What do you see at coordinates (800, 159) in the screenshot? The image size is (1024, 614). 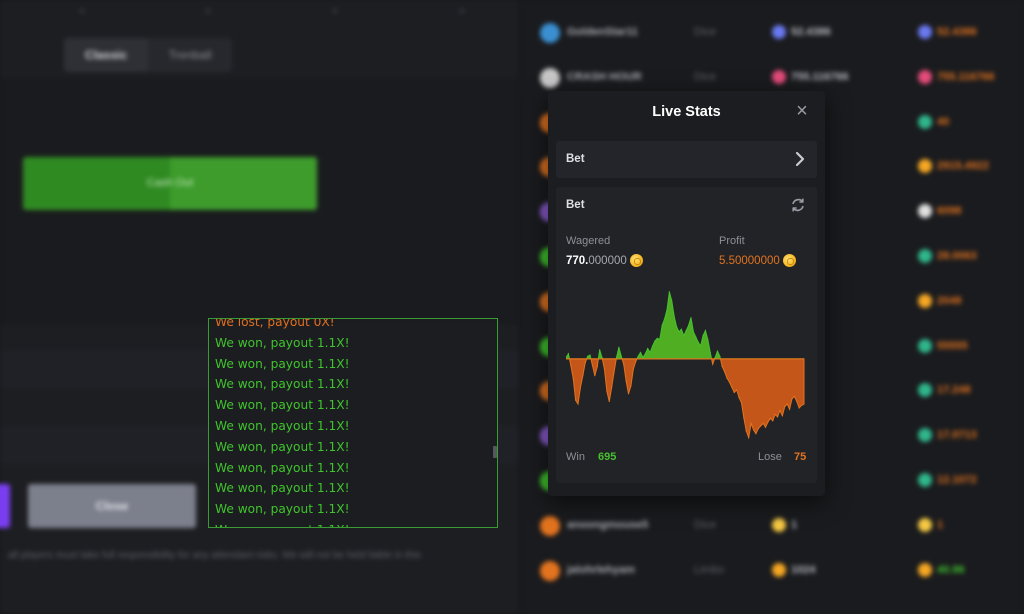 I see `chevron-right-icon` at bounding box center [800, 159].